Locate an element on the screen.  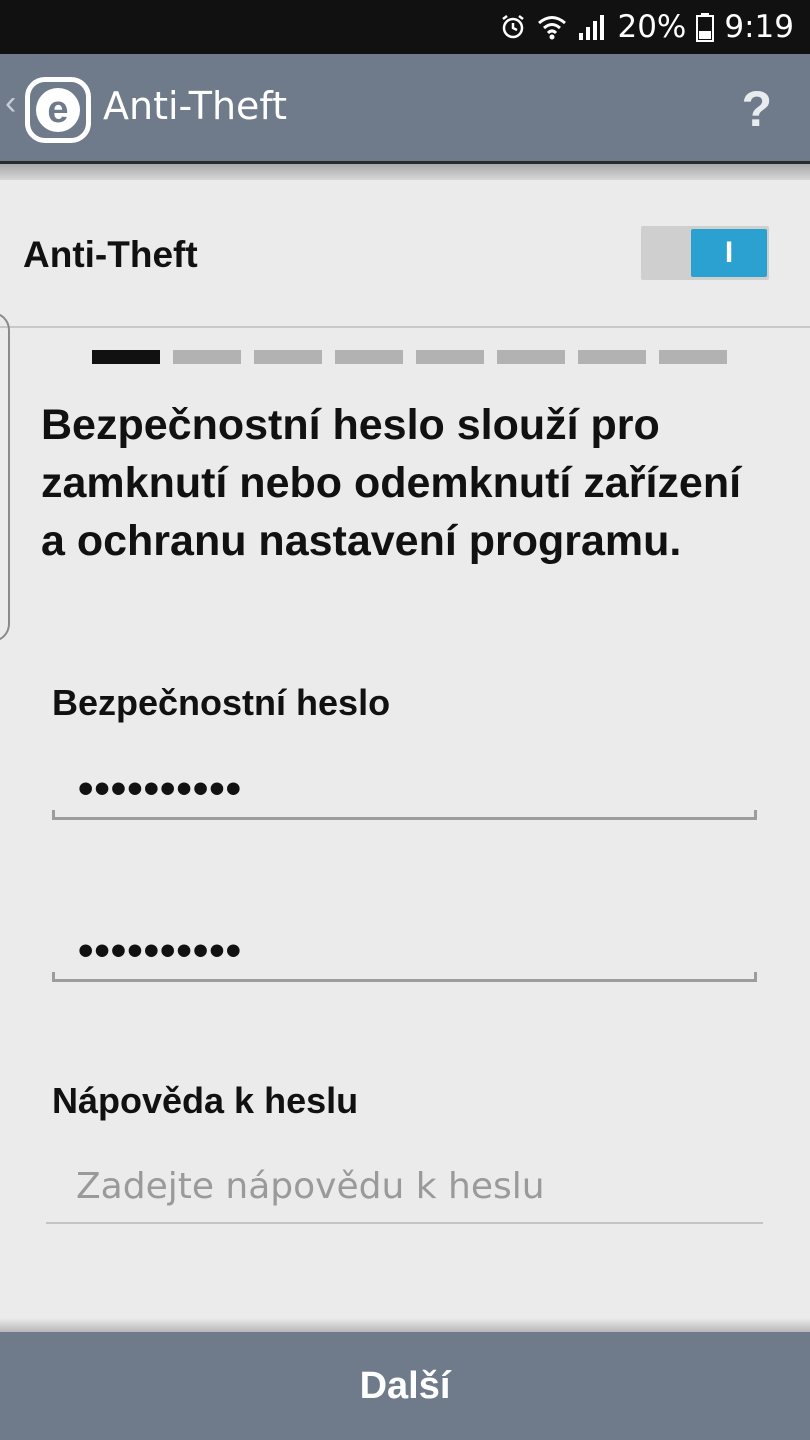
clock: 9:19 is located at coordinates (759, 27).